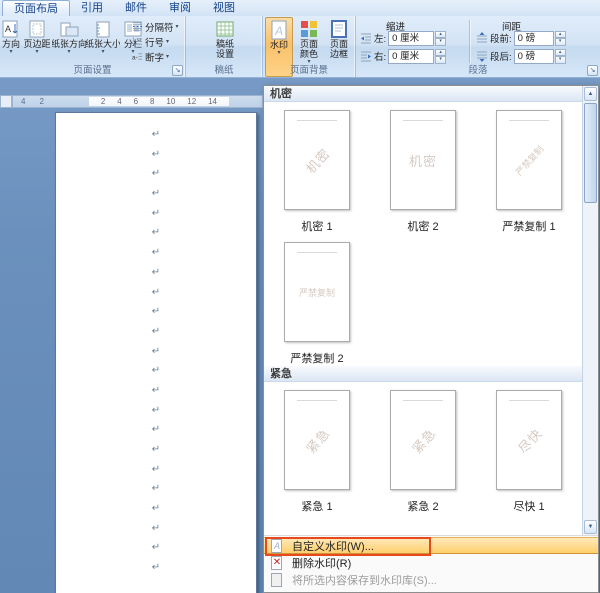 This screenshot has width=600, height=593. What do you see at coordinates (225, 41) in the screenshot?
I see `manuscript-setup-button: 稿纸 设置` at bounding box center [225, 41].